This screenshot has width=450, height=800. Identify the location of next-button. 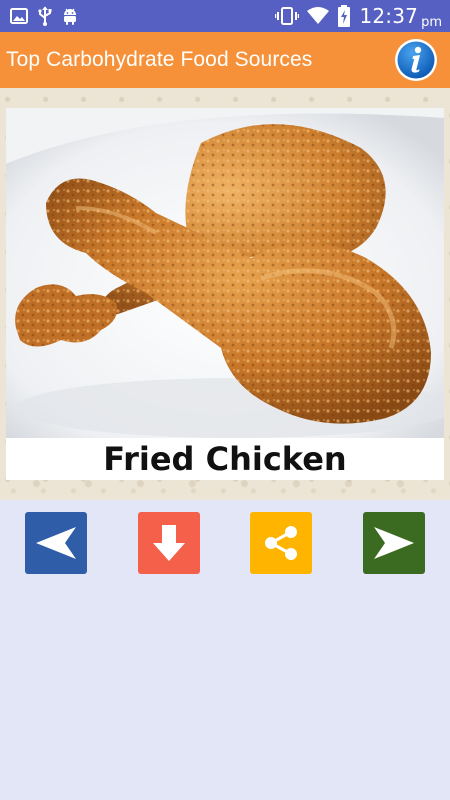
(394, 543).